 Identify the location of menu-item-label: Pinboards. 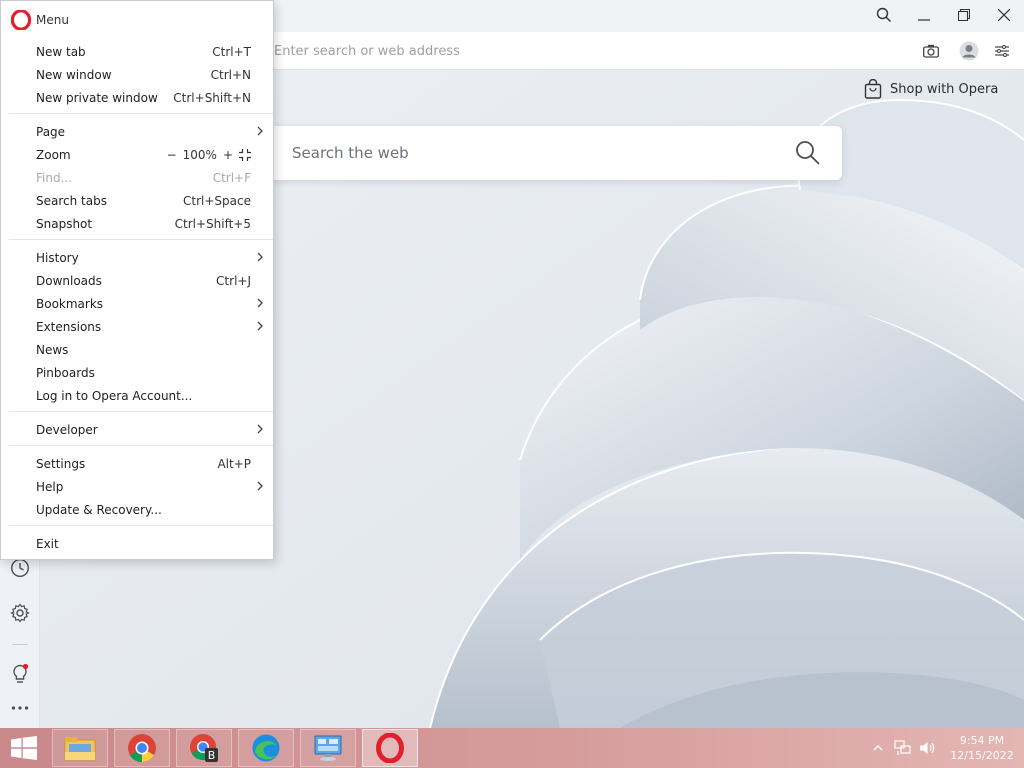
(65, 372).